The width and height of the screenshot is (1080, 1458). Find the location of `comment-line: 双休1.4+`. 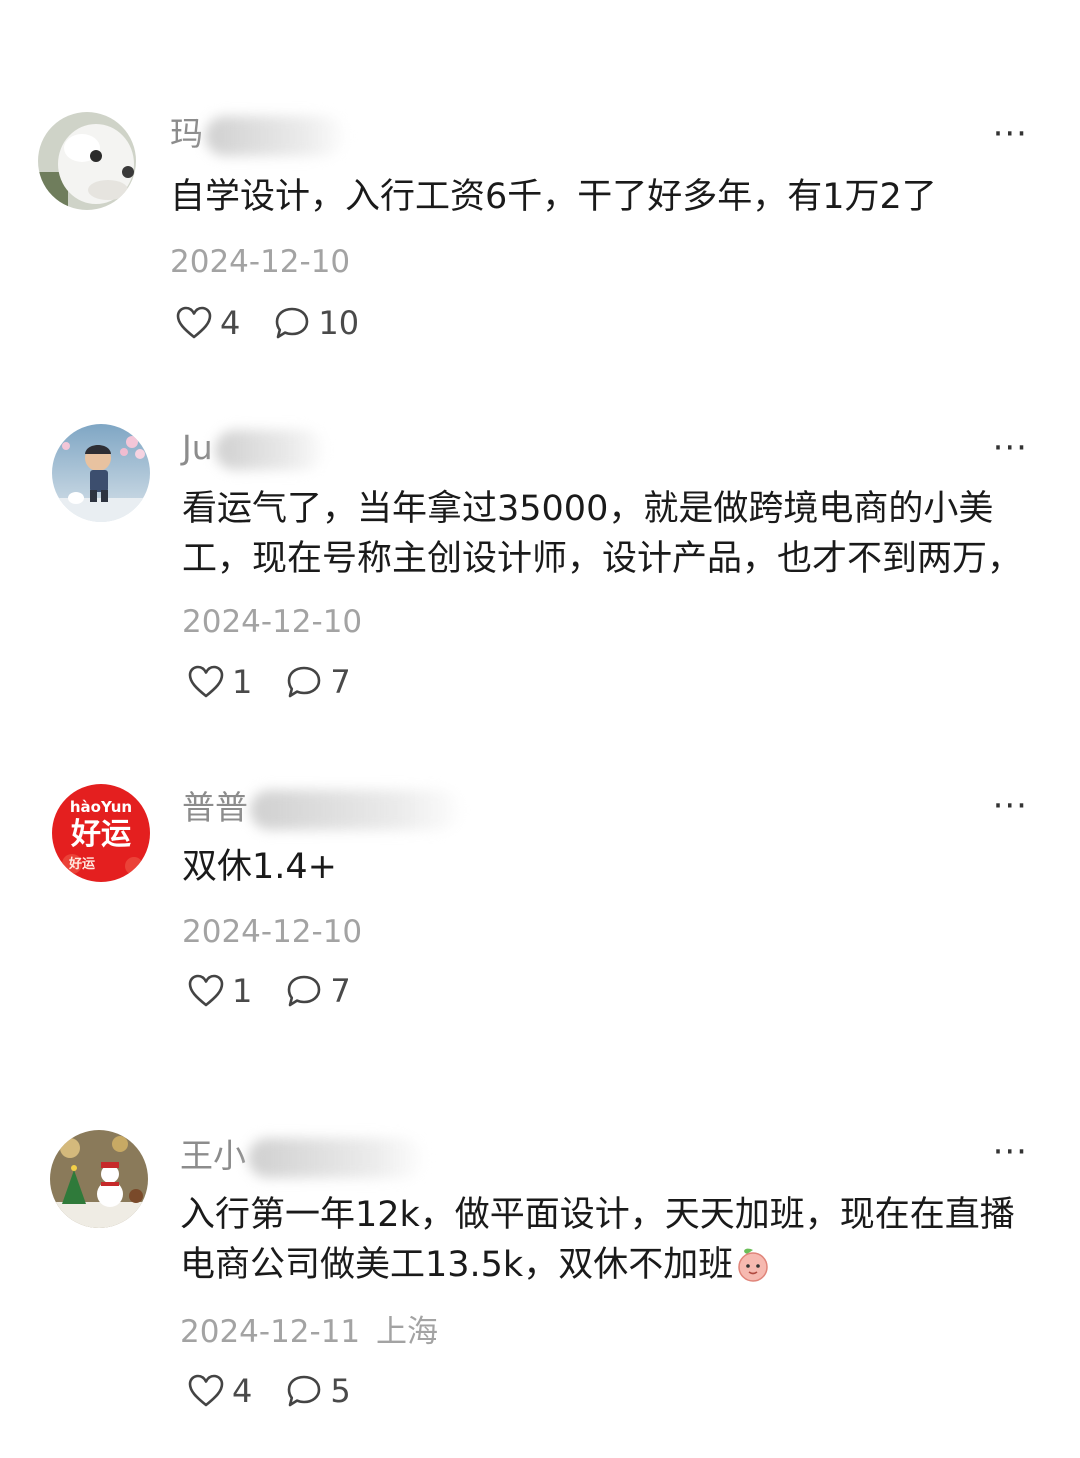

comment-line: 双休1.4+ is located at coordinates (259, 867).